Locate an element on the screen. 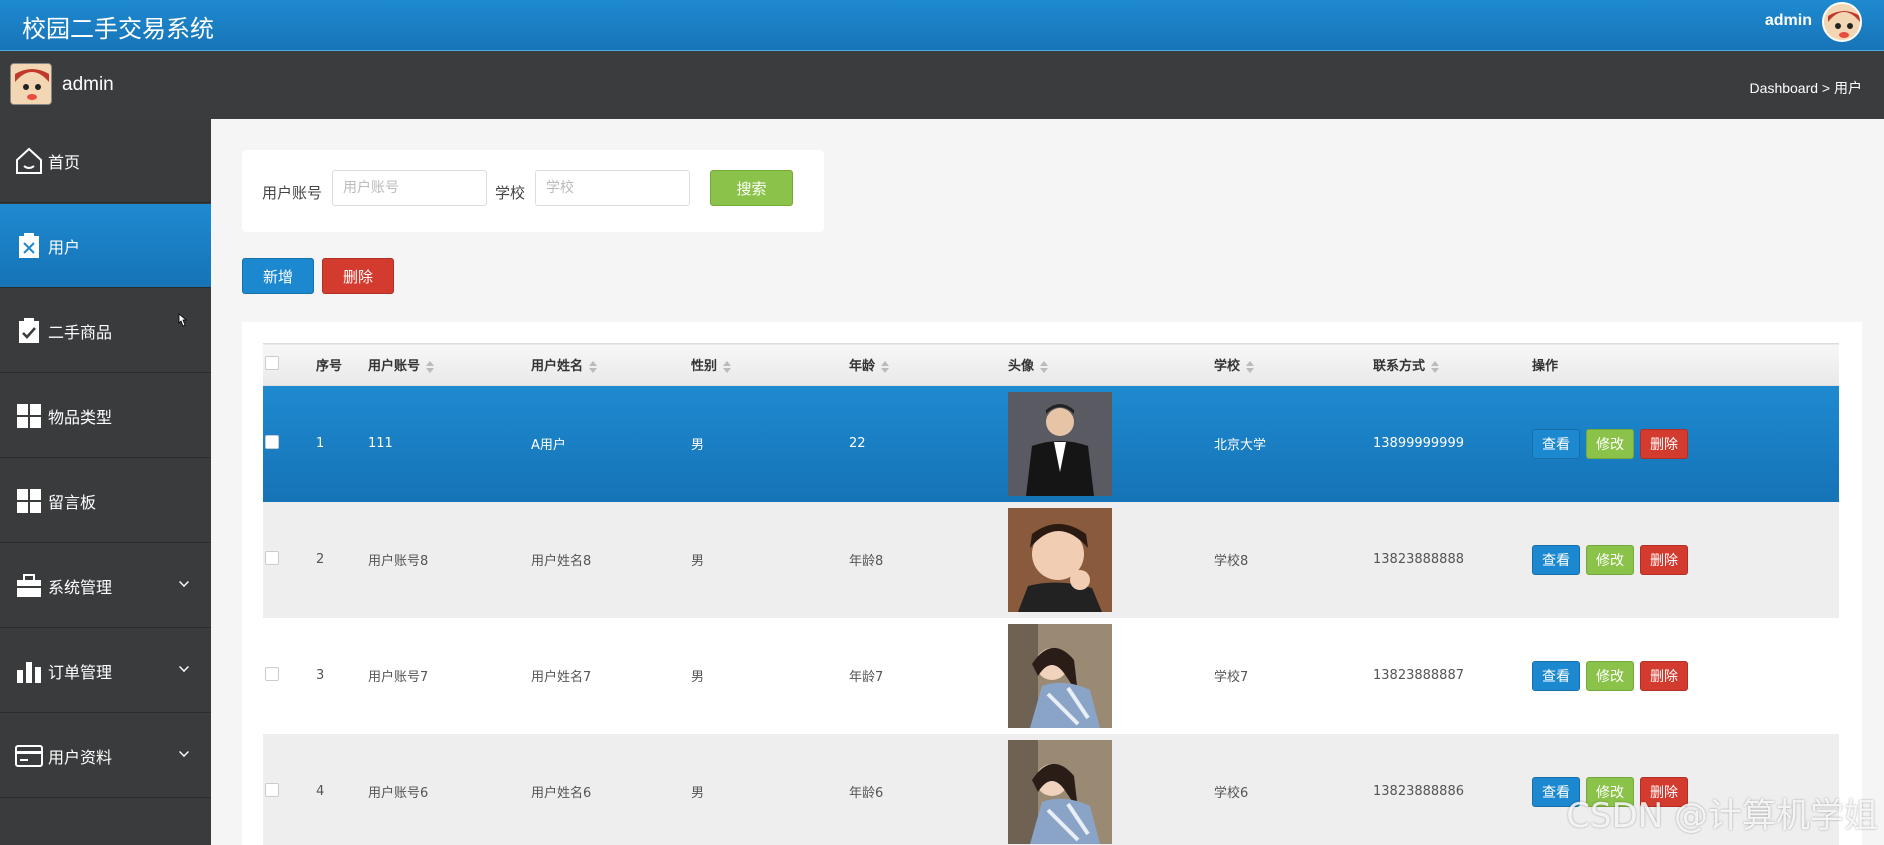  mouse-cursor-icon is located at coordinates (182, 320).